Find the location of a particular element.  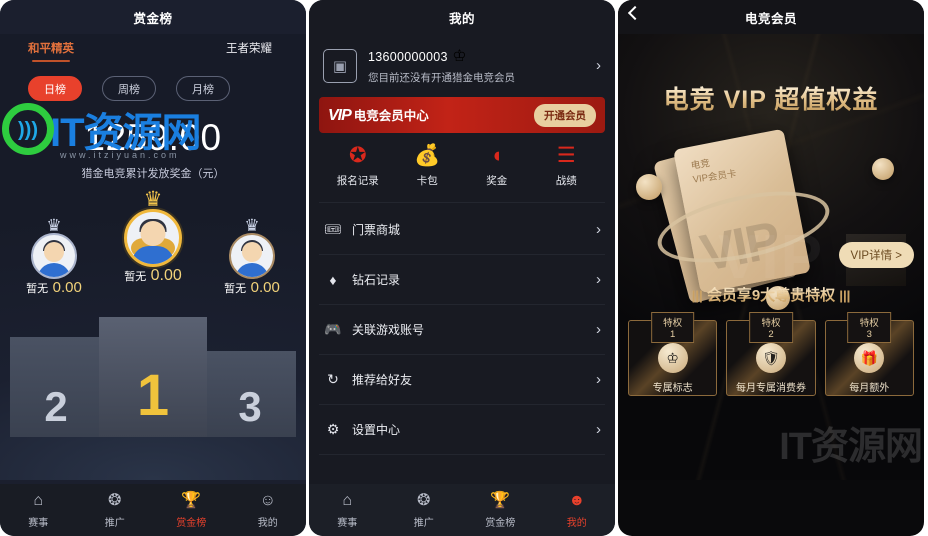

privilege-label: 每月专属消费券 is located at coordinates (770, 388).